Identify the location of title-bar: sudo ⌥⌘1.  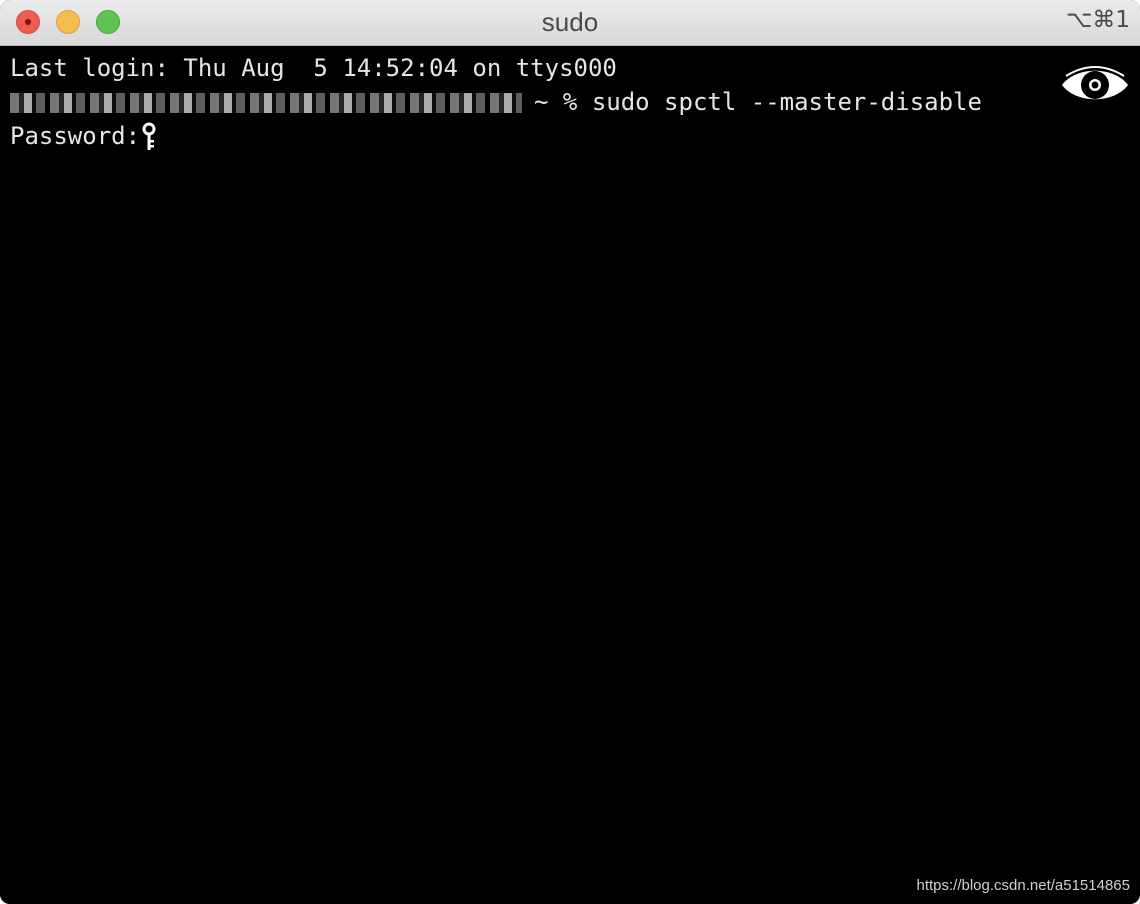
(570, 23).